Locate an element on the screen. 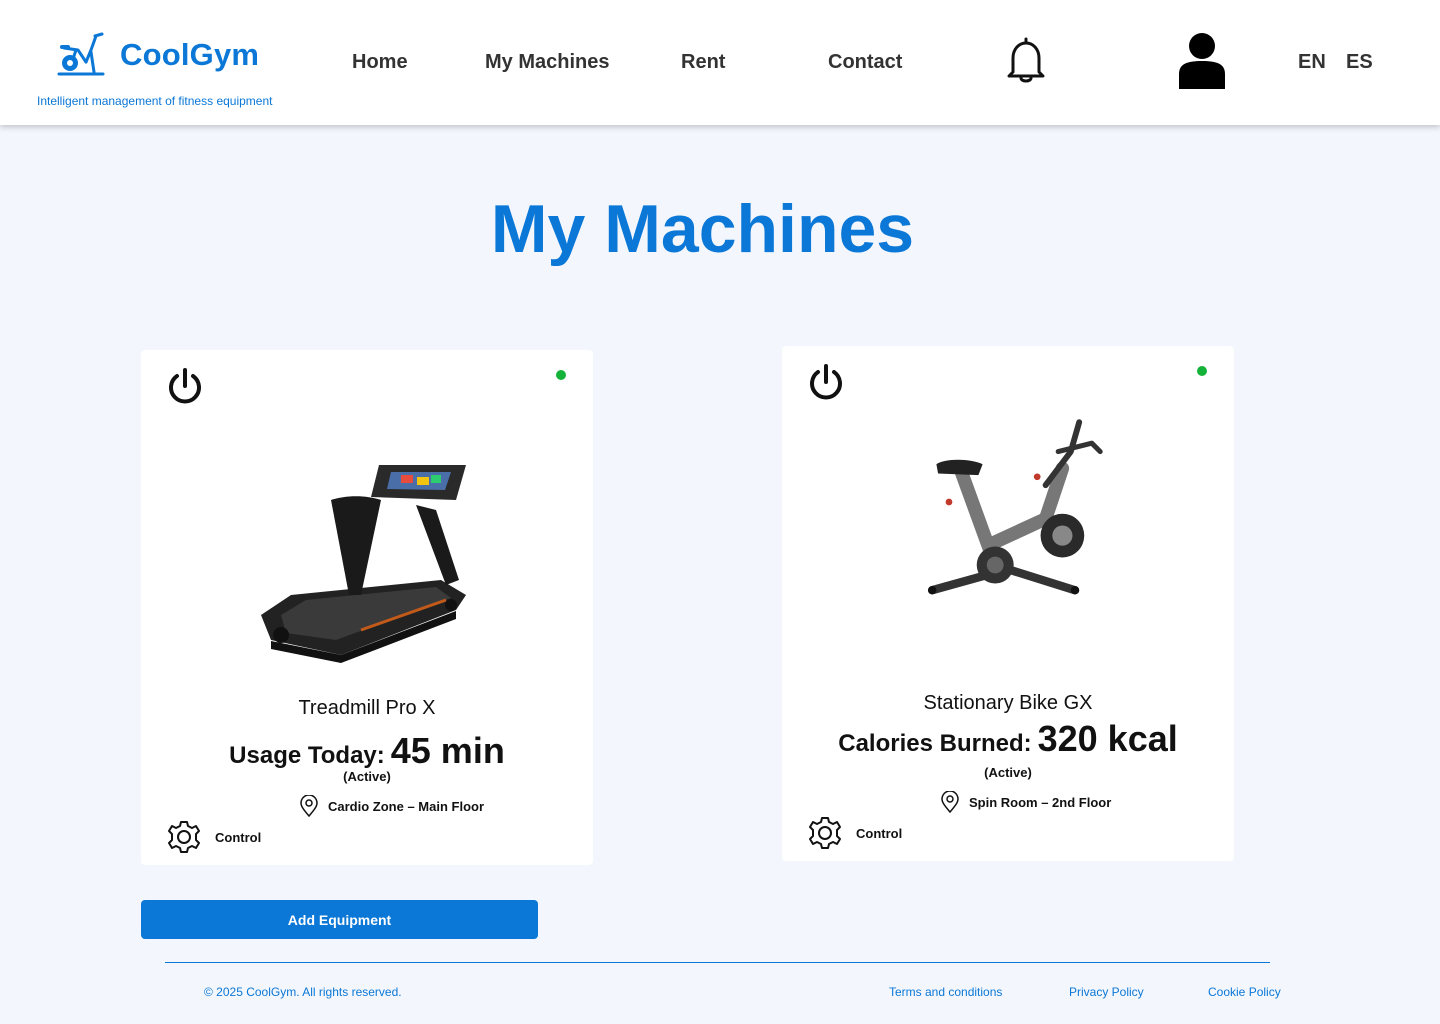 Image resolution: width=1440 pixels, height=1024 pixels. exercise-bike-icon is located at coordinates (81, 54).